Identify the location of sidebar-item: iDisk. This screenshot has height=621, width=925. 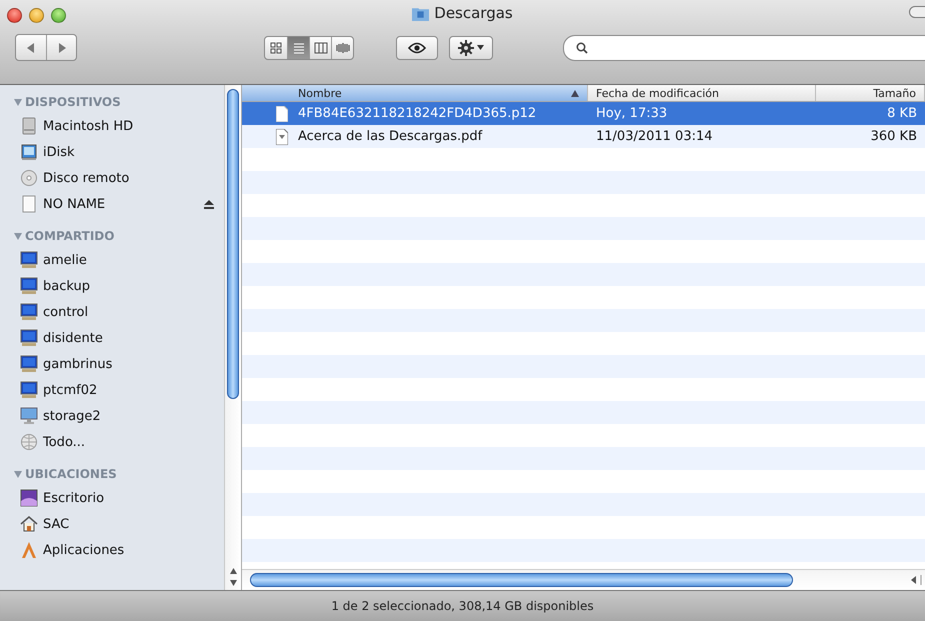
(59, 152).